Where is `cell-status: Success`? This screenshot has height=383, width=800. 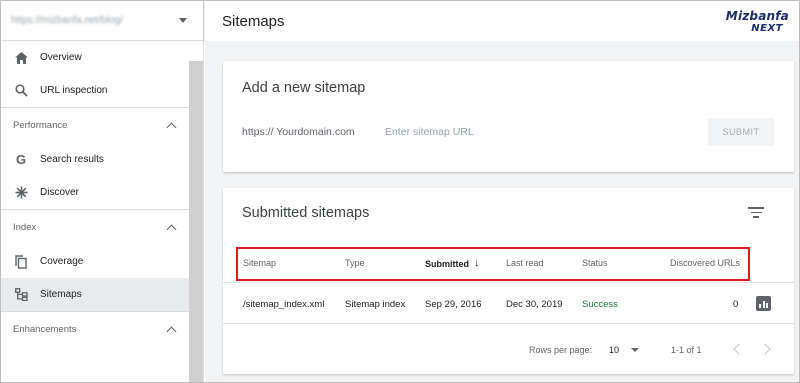 cell-status: Success is located at coordinates (600, 304).